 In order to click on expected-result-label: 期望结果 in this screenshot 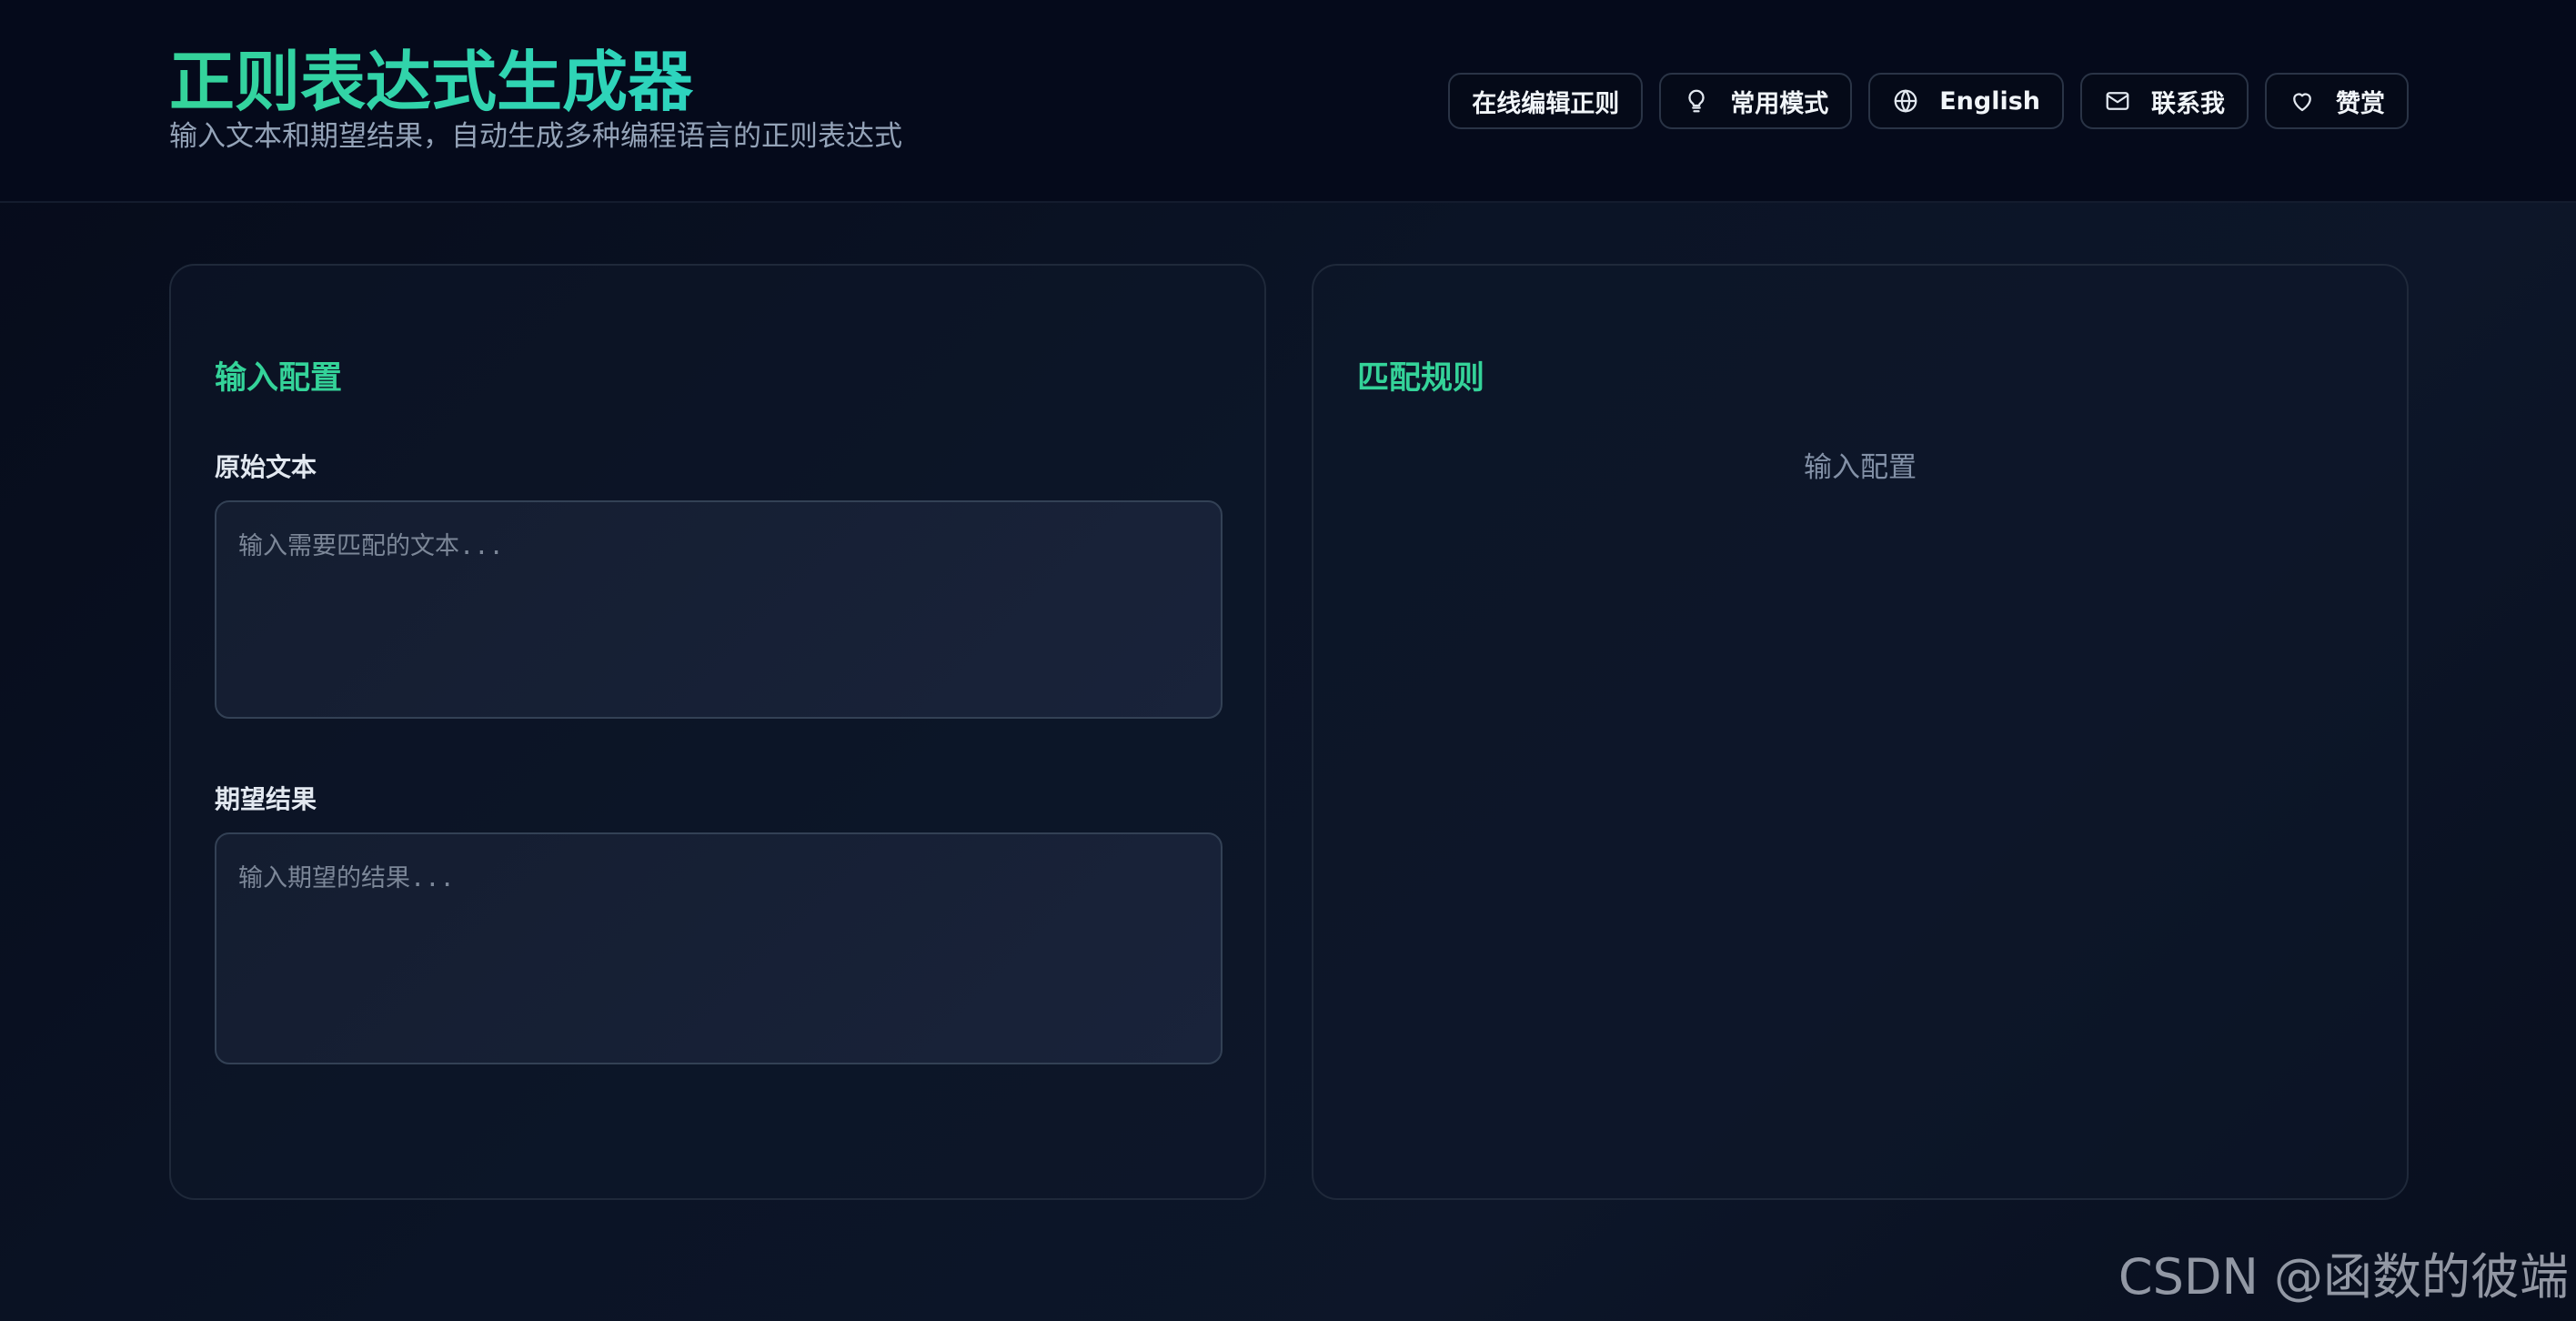, I will do `click(266, 799)`.